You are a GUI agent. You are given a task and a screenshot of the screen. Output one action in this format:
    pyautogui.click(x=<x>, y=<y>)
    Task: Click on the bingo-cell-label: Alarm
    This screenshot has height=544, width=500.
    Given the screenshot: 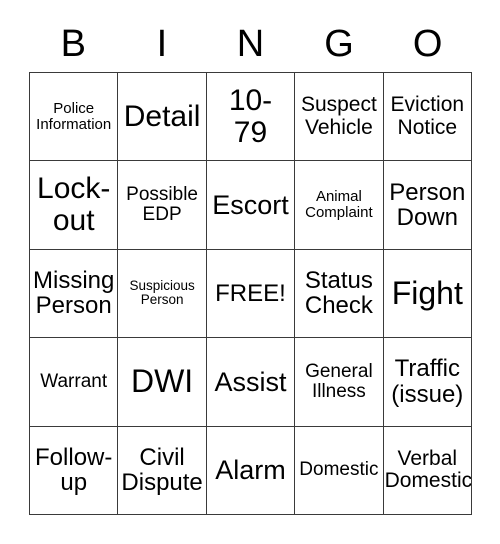 What is the action you would take?
    pyautogui.click(x=250, y=469)
    